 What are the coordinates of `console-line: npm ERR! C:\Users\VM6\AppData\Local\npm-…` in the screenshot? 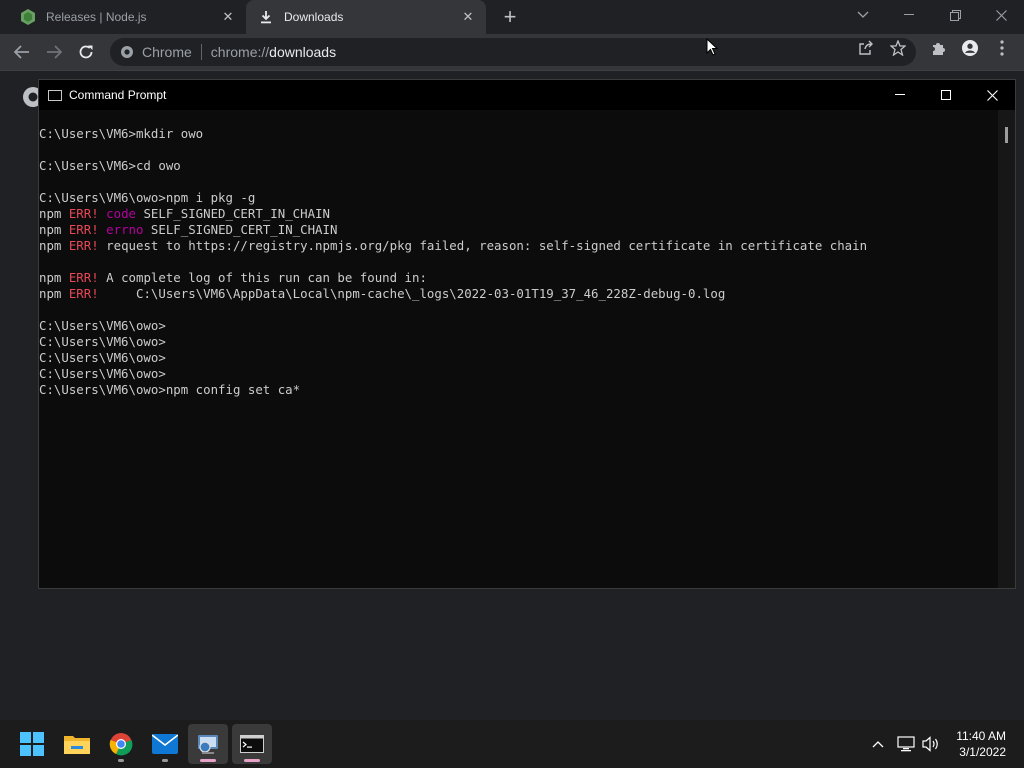 It's located at (519, 294).